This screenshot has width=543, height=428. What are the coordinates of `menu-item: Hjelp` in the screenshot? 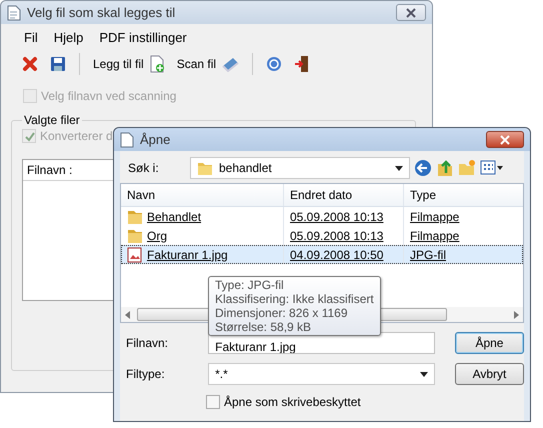 It's located at (68, 37).